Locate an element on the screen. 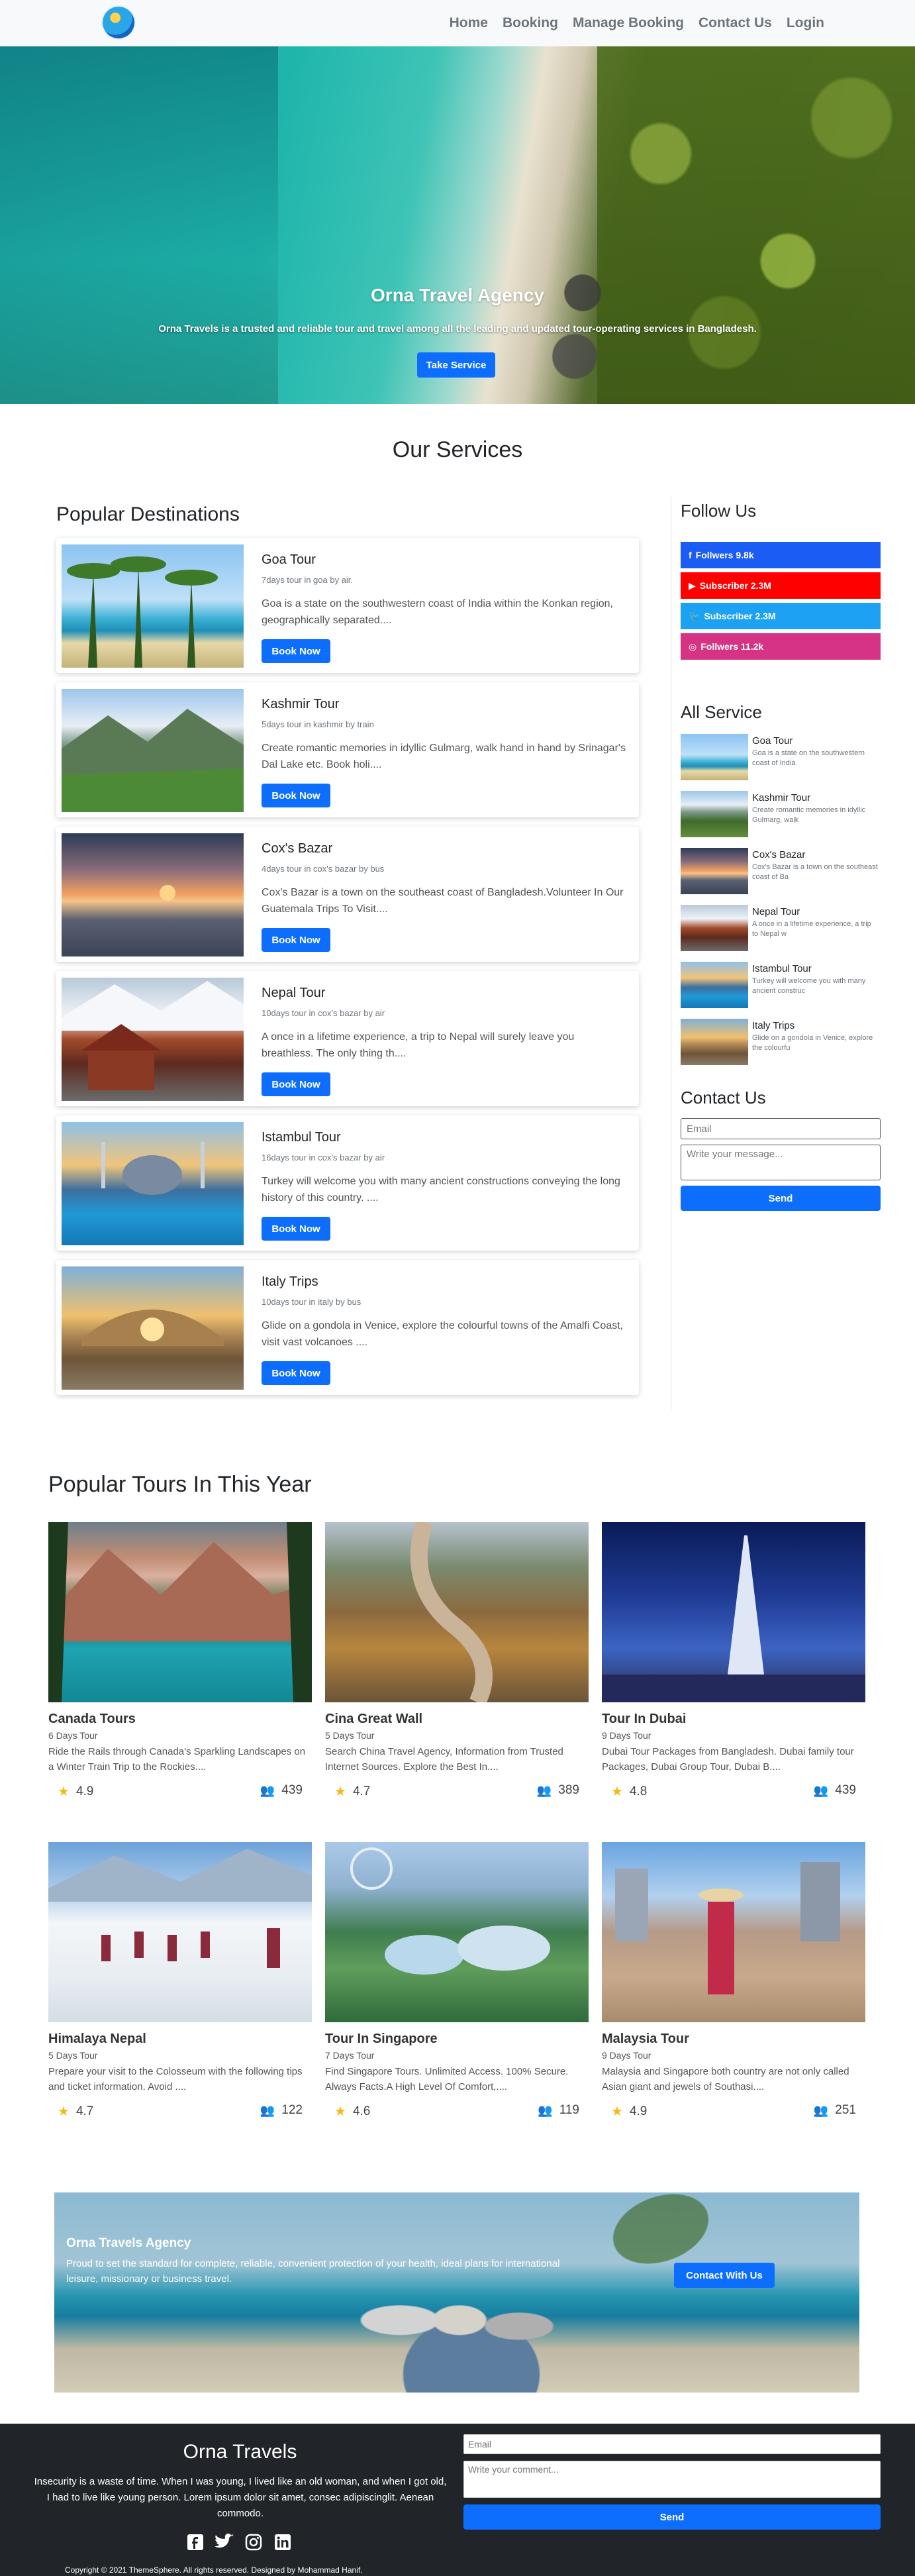  footer-comment-input is located at coordinates (672, 2479).